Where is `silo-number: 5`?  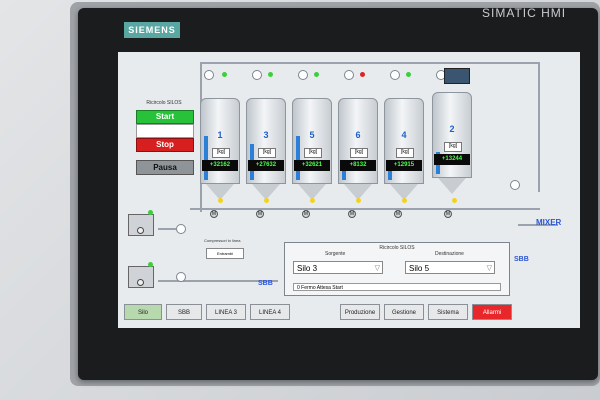
silo-number: 5 is located at coordinates (312, 135).